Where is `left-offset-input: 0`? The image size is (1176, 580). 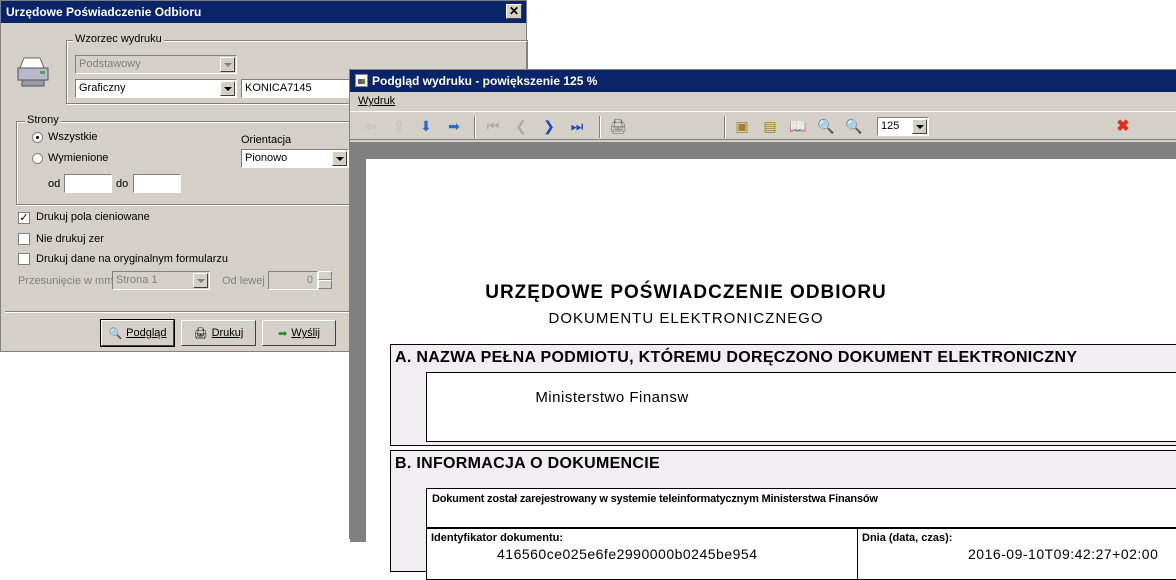 left-offset-input: 0 is located at coordinates (293, 280).